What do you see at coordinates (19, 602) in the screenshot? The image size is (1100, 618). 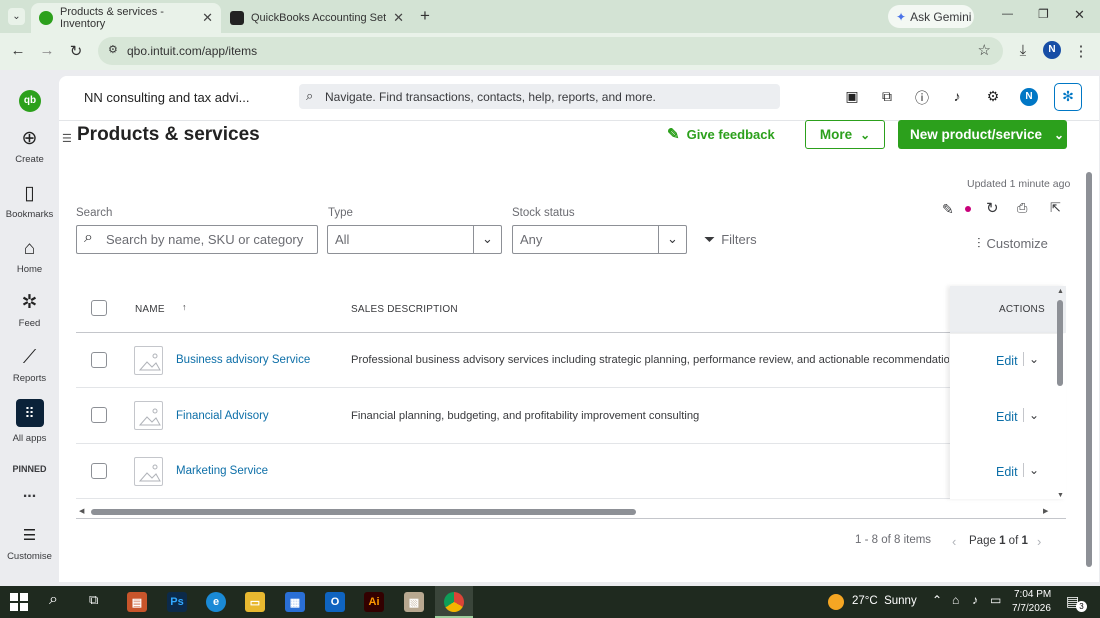 I see `windows-start-icon` at bounding box center [19, 602].